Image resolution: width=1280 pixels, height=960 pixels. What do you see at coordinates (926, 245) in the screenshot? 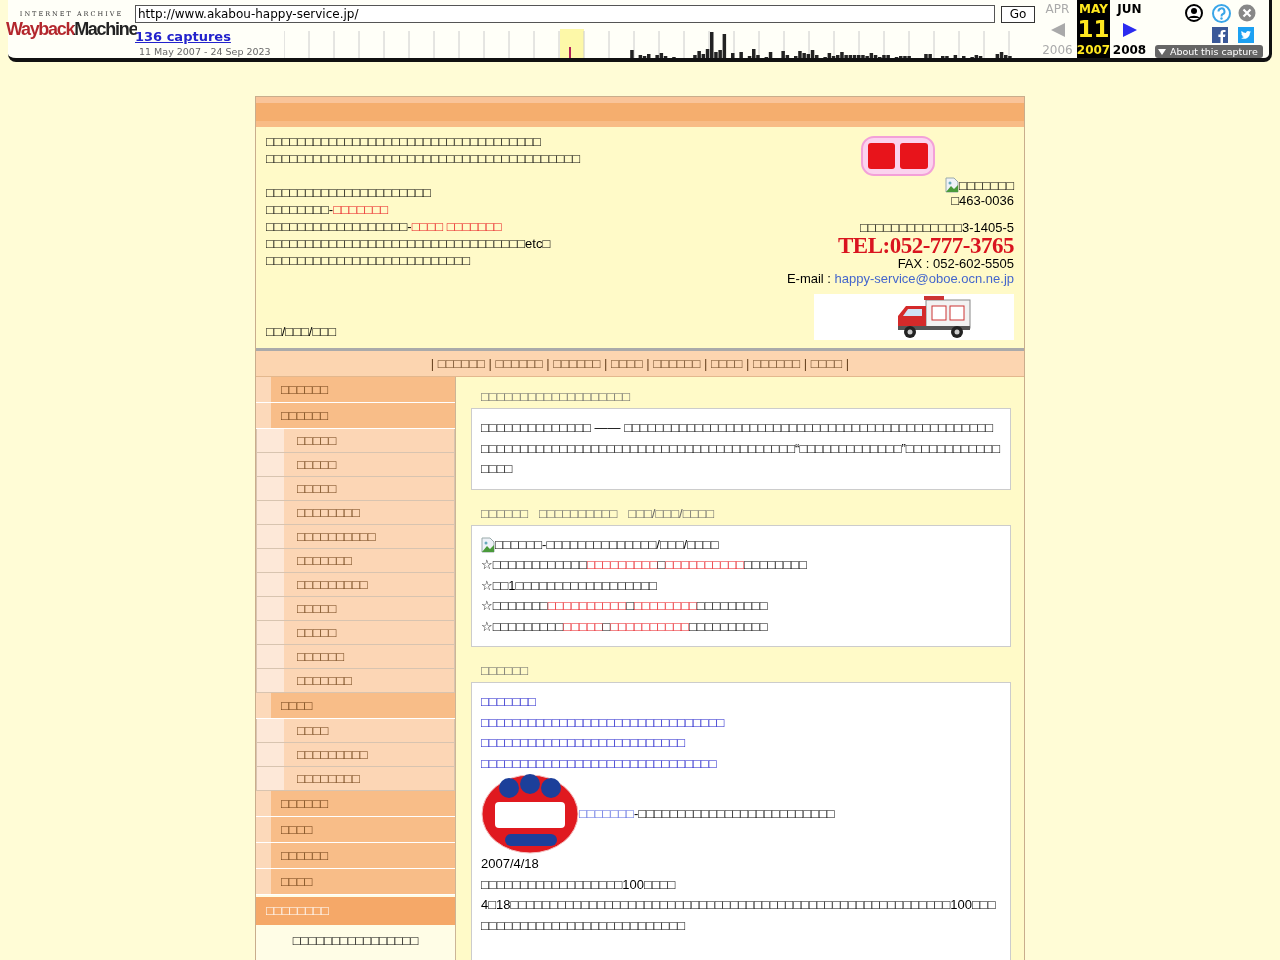
I see `phone-number: TEL:052-777-3765` at bounding box center [926, 245].